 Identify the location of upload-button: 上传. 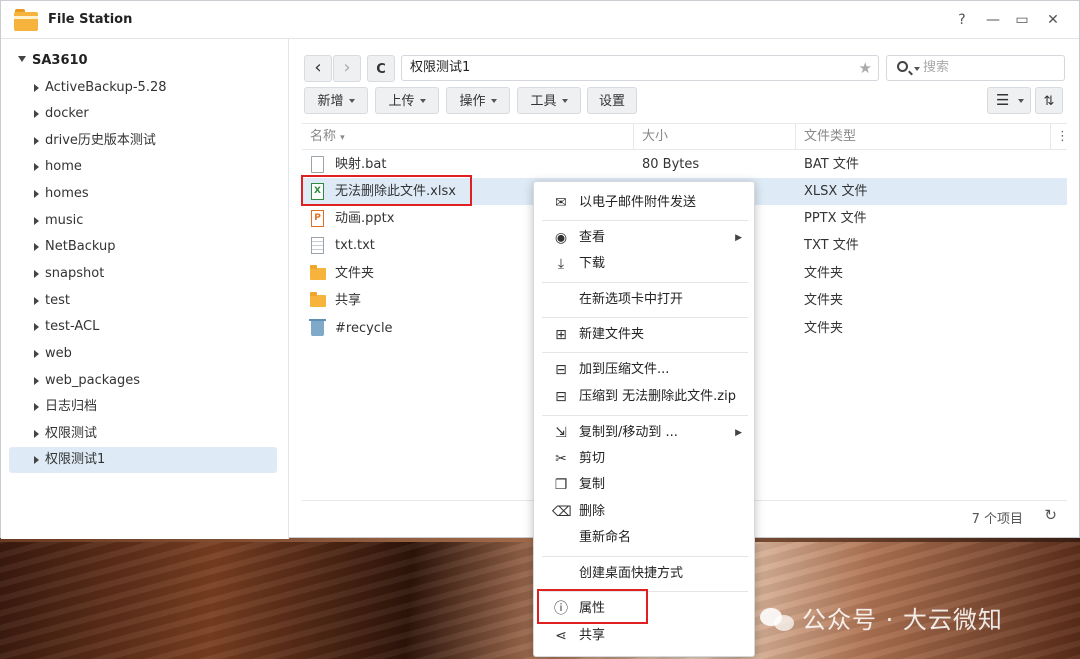
(407, 100).